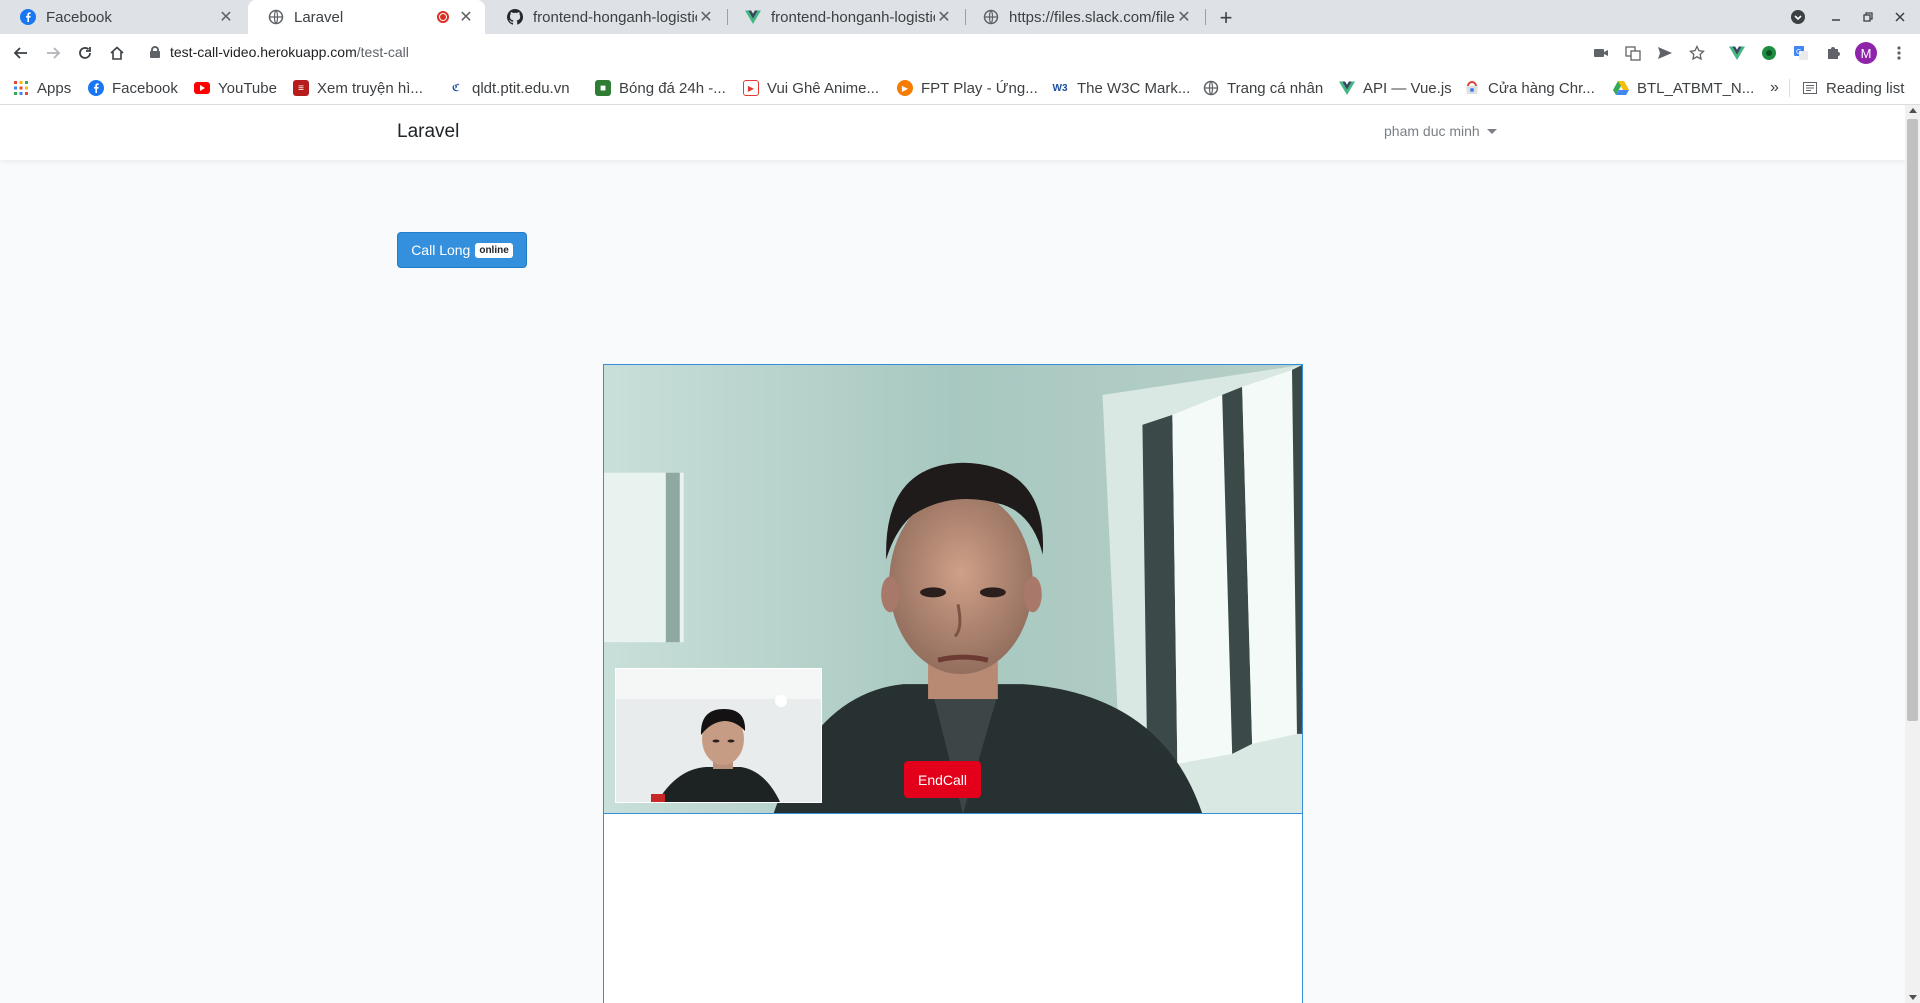  I want to click on online-status-badge: online, so click(494, 250).